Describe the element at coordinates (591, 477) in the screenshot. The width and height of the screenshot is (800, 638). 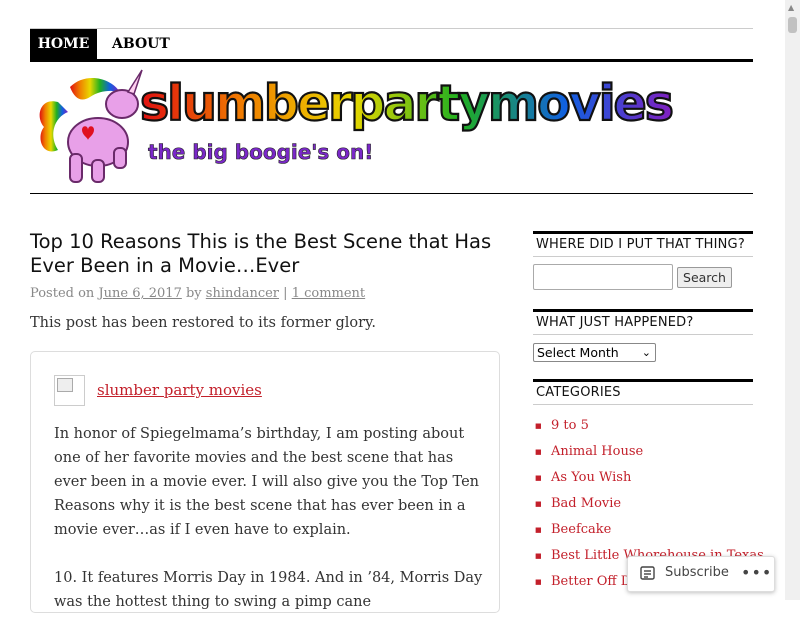
I see `category-link: As You Wish` at that location.